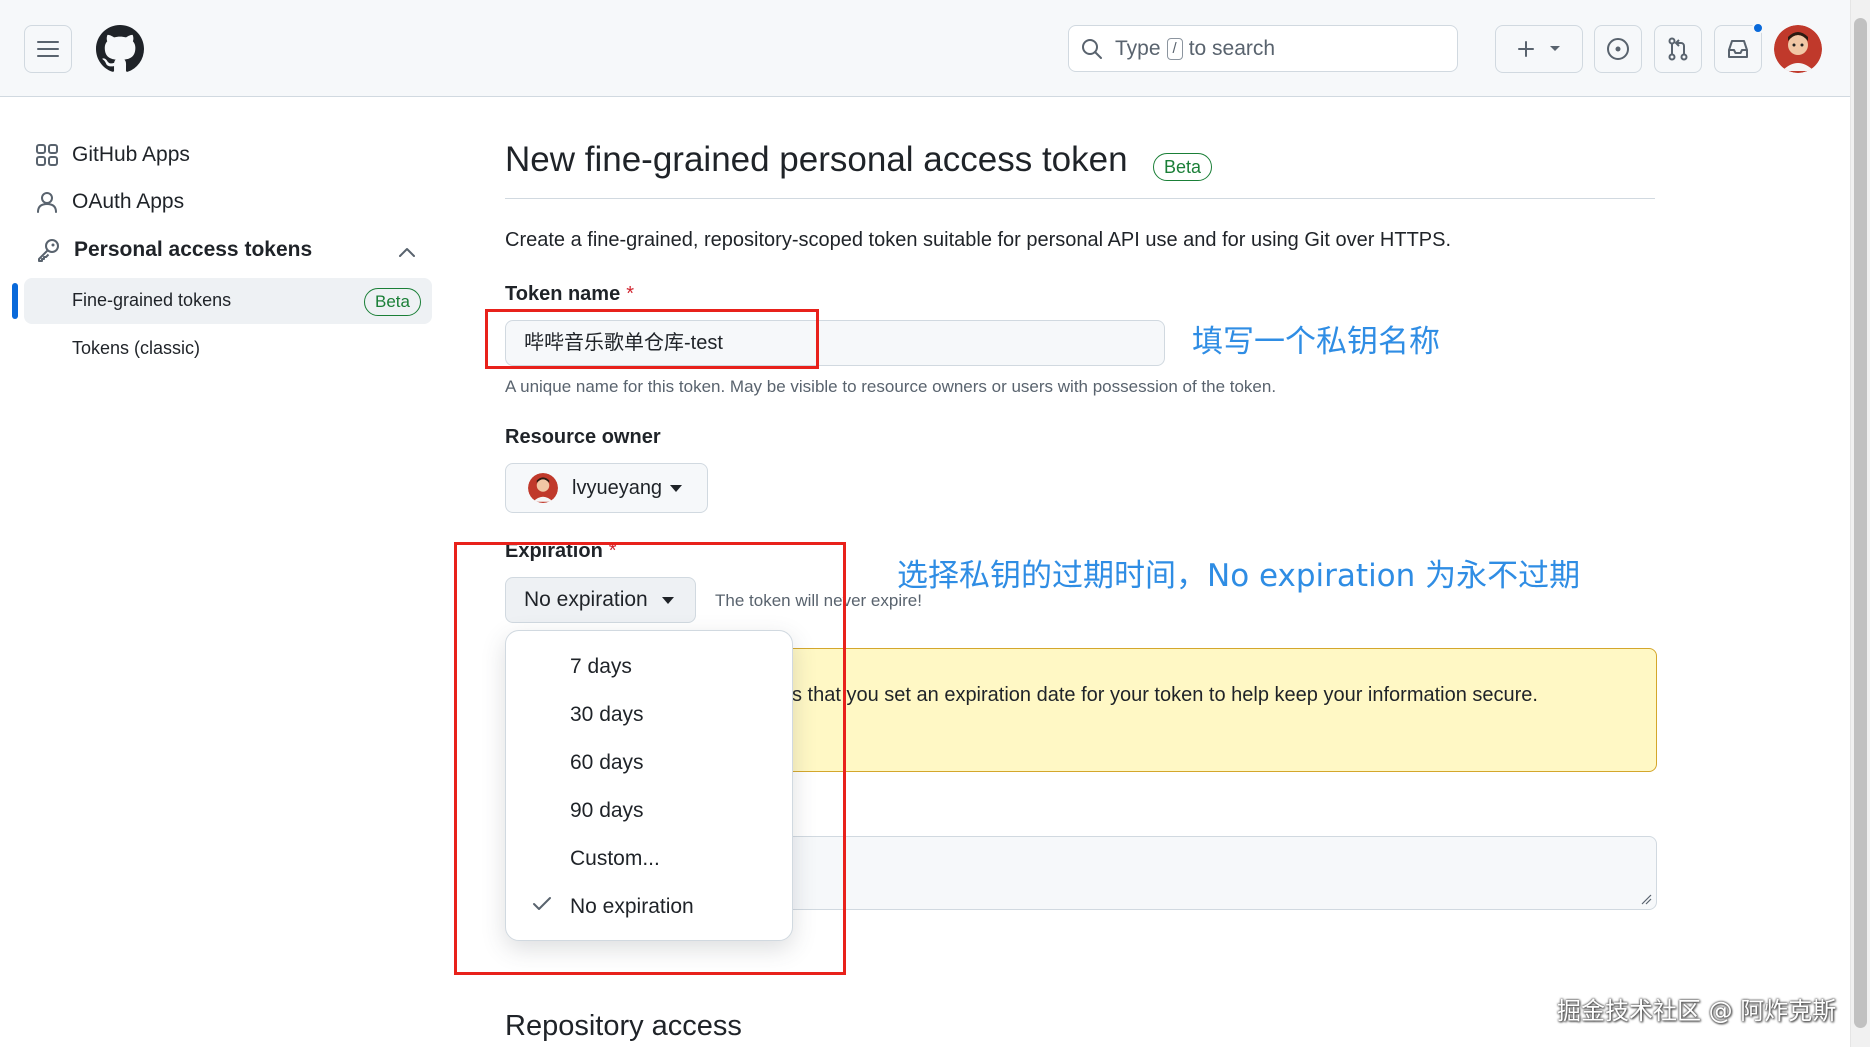  I want to click on pull-requests-button, so click(1678, 49).